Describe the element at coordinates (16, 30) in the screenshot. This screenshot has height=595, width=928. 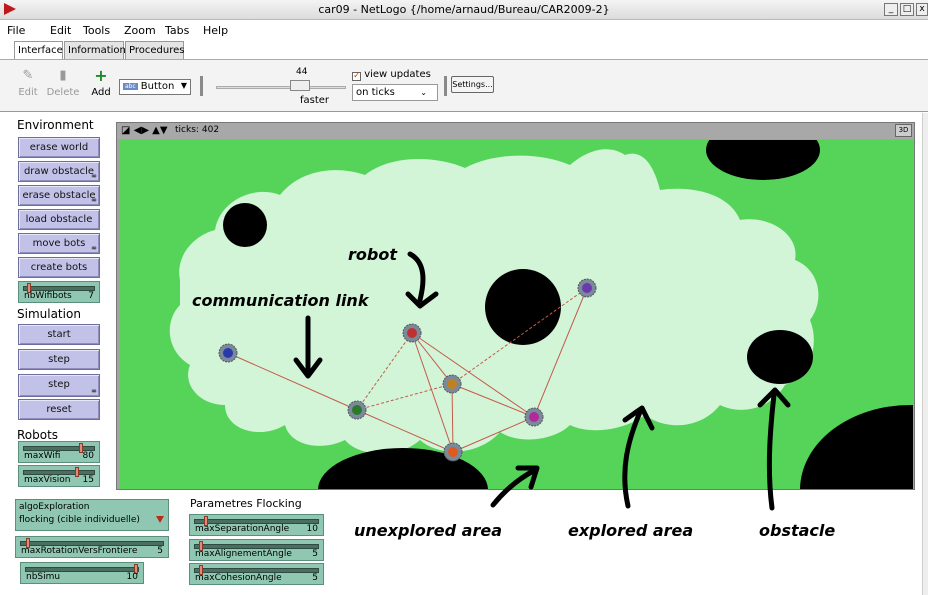
I see `menu-file: File` at that location.